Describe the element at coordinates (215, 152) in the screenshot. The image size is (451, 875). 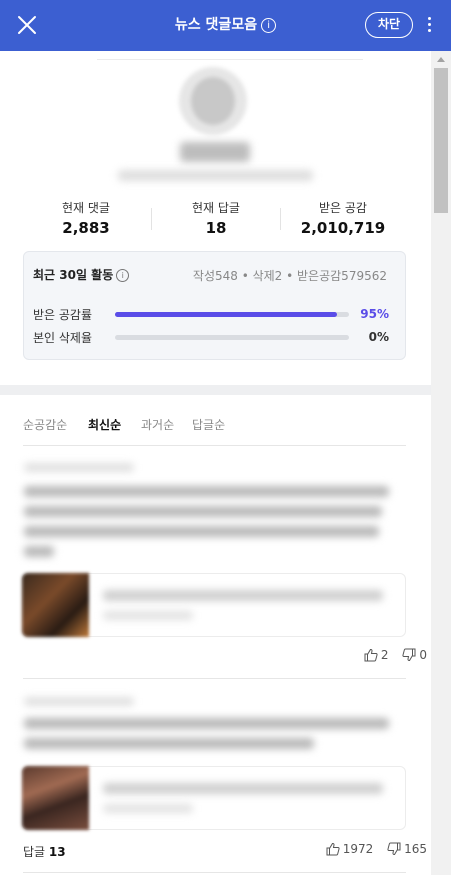
I see `profile-name-blurred` at that location.